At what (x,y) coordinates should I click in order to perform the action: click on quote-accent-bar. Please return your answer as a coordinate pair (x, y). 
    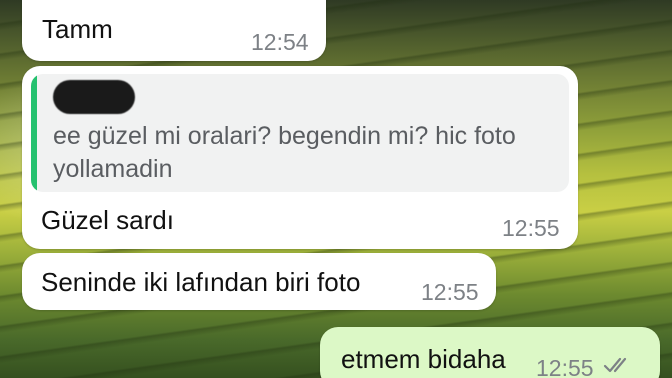
    Looking at the image, I should click on (34, 133).